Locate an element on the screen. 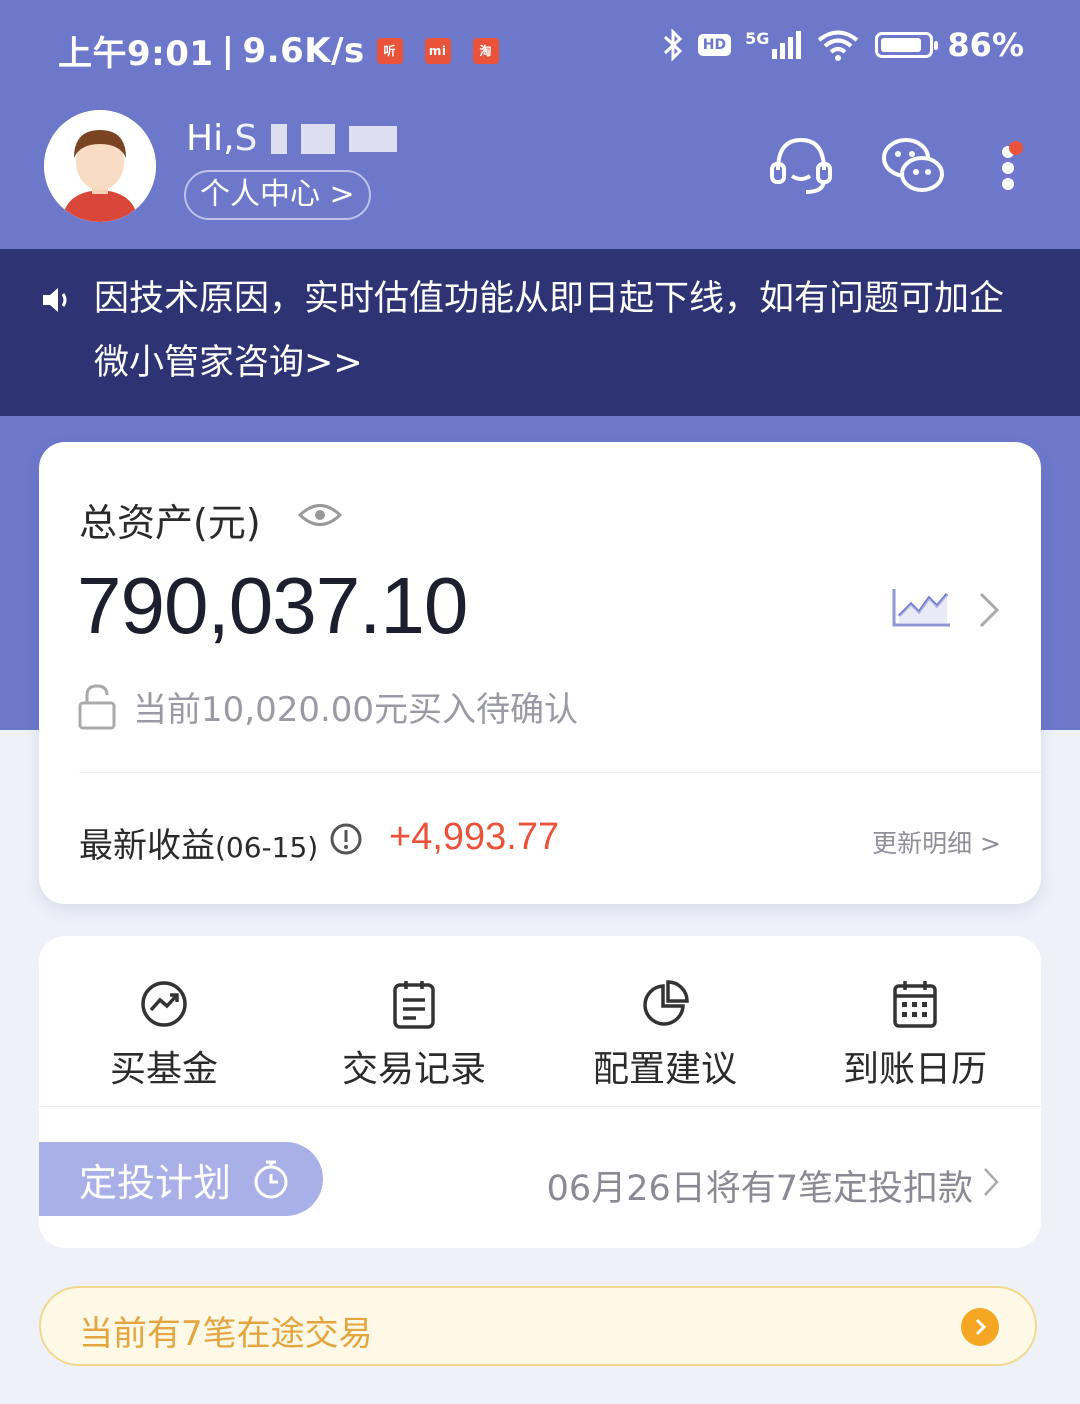 The width and height of the screenshot is (1080, 1404). eye-icon is located at coordinates (320, 515).